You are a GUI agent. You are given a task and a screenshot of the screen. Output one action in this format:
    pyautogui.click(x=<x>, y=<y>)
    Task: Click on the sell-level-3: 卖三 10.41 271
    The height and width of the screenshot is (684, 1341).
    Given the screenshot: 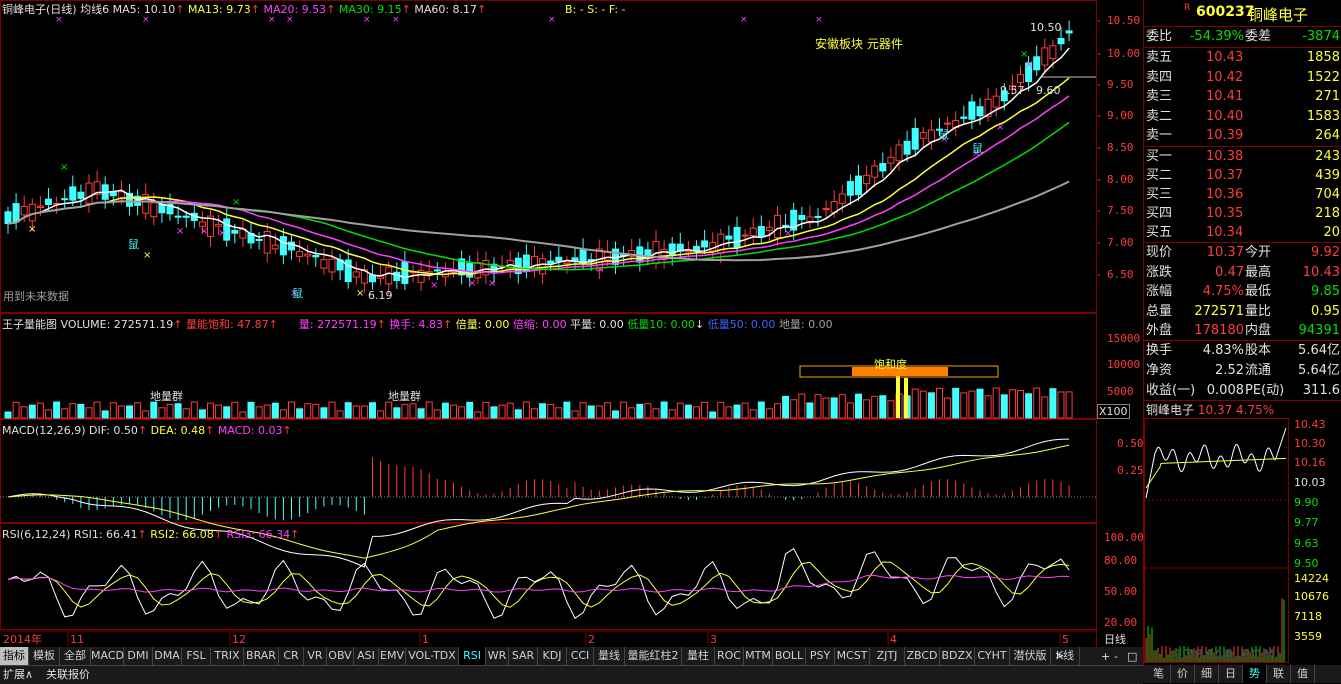 What is the action you would take?
    pyautogui.click(x=1242, y=97)
    